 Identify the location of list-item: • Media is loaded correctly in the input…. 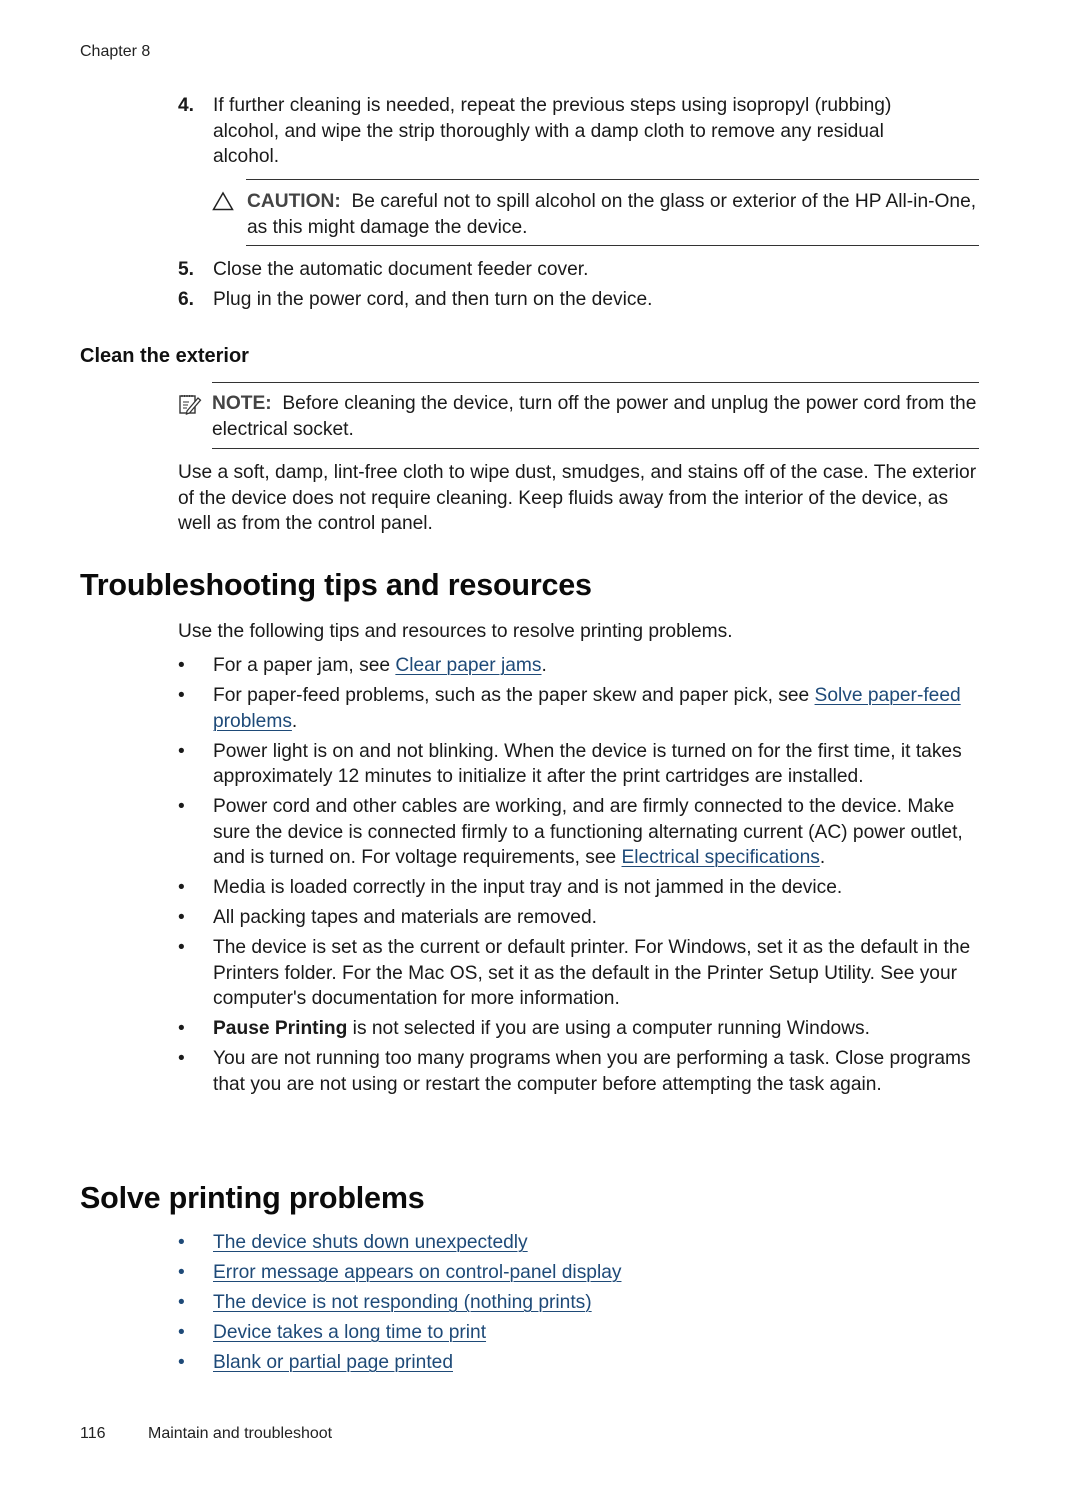
(583, 888).